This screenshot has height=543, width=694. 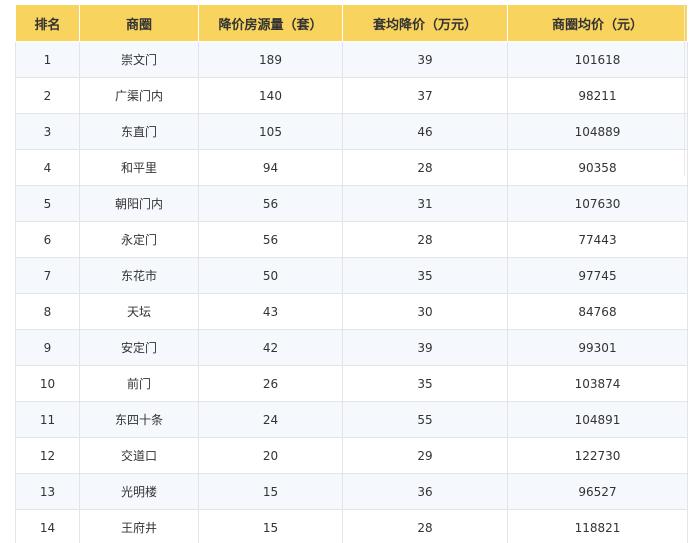 What do you see at coordinates (139, 131) in the screenshot?
I see `cell-district: 东直门` at bounding box center [139, 131].